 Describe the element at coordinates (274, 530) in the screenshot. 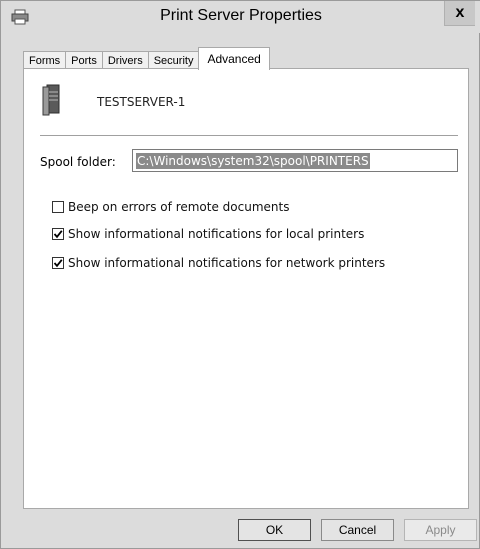

I see `ok-button: OK` at that location.